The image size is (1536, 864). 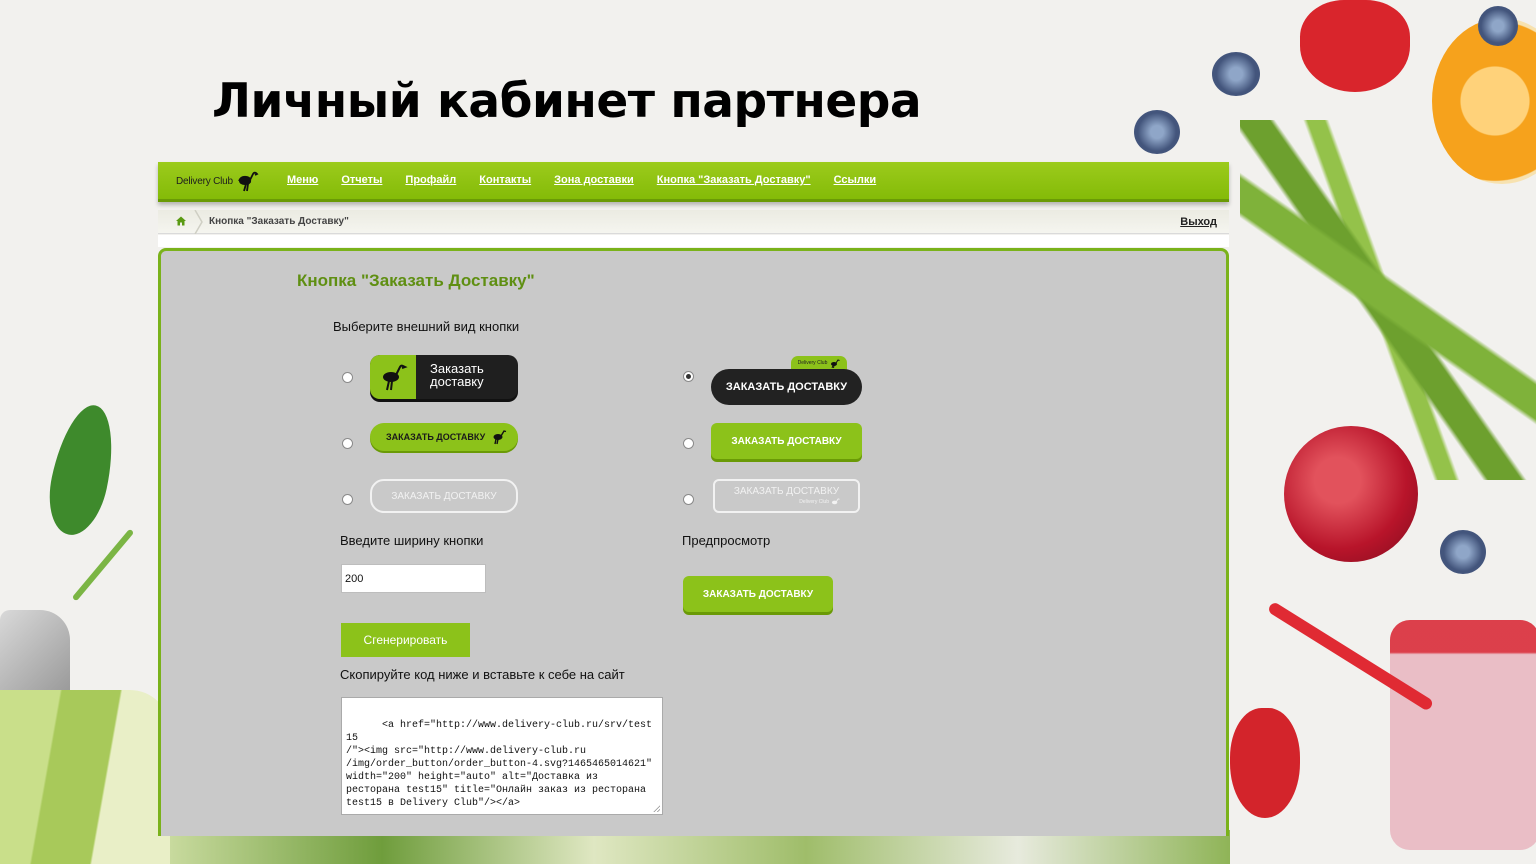 I want to click on plum-decoration, so click(x=1351, y=494).